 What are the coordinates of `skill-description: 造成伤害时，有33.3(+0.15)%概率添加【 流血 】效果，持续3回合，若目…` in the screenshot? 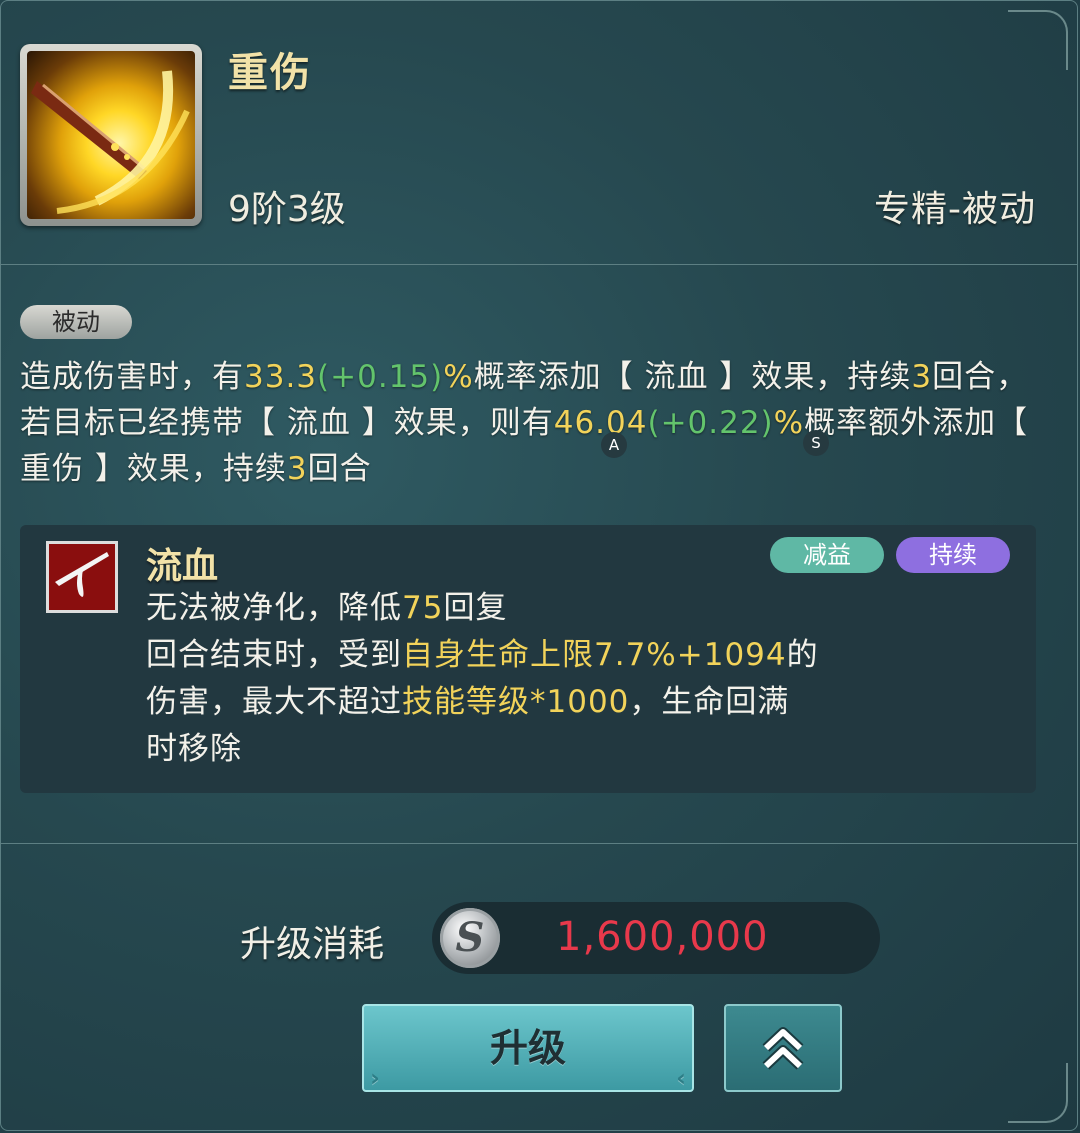 It's located at (524, 423).